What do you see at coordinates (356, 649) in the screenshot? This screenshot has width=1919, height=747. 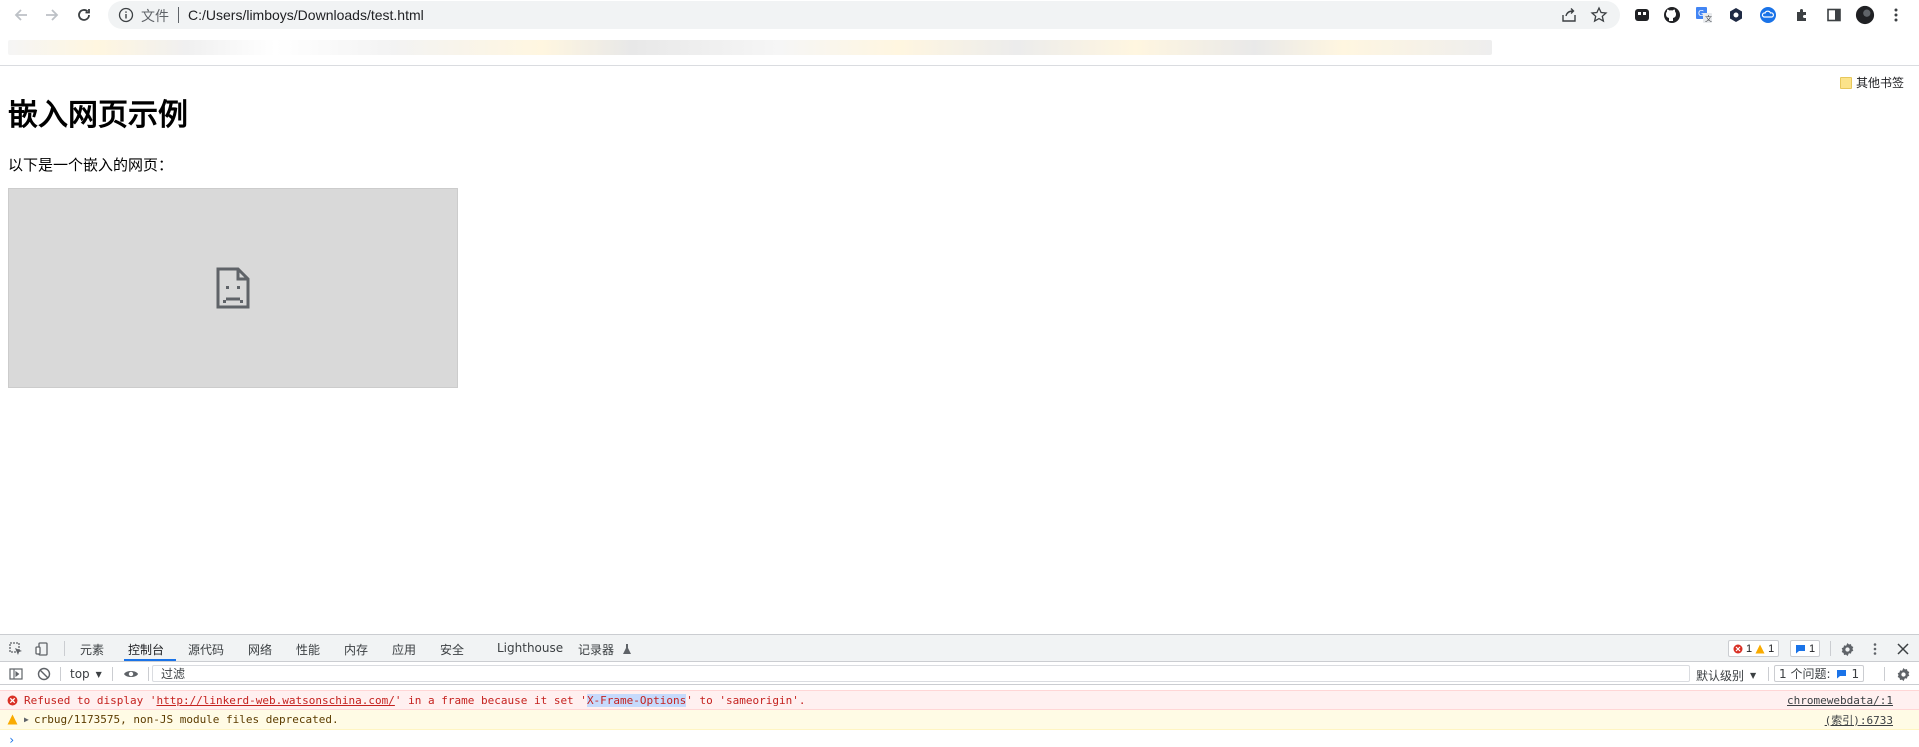 I see `tab-memory: 内存` at bounding box center [356, 649].